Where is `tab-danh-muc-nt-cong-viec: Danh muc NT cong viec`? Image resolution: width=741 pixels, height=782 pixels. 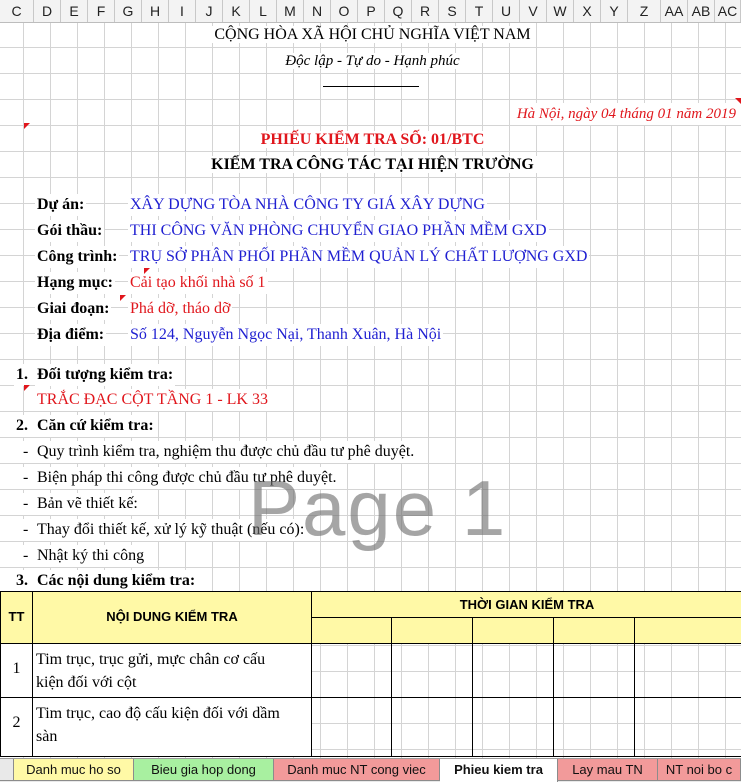 tab-danh-muc-nt-cong-viec: Danh muc NT cong viec is located at coordinates (357, 770).